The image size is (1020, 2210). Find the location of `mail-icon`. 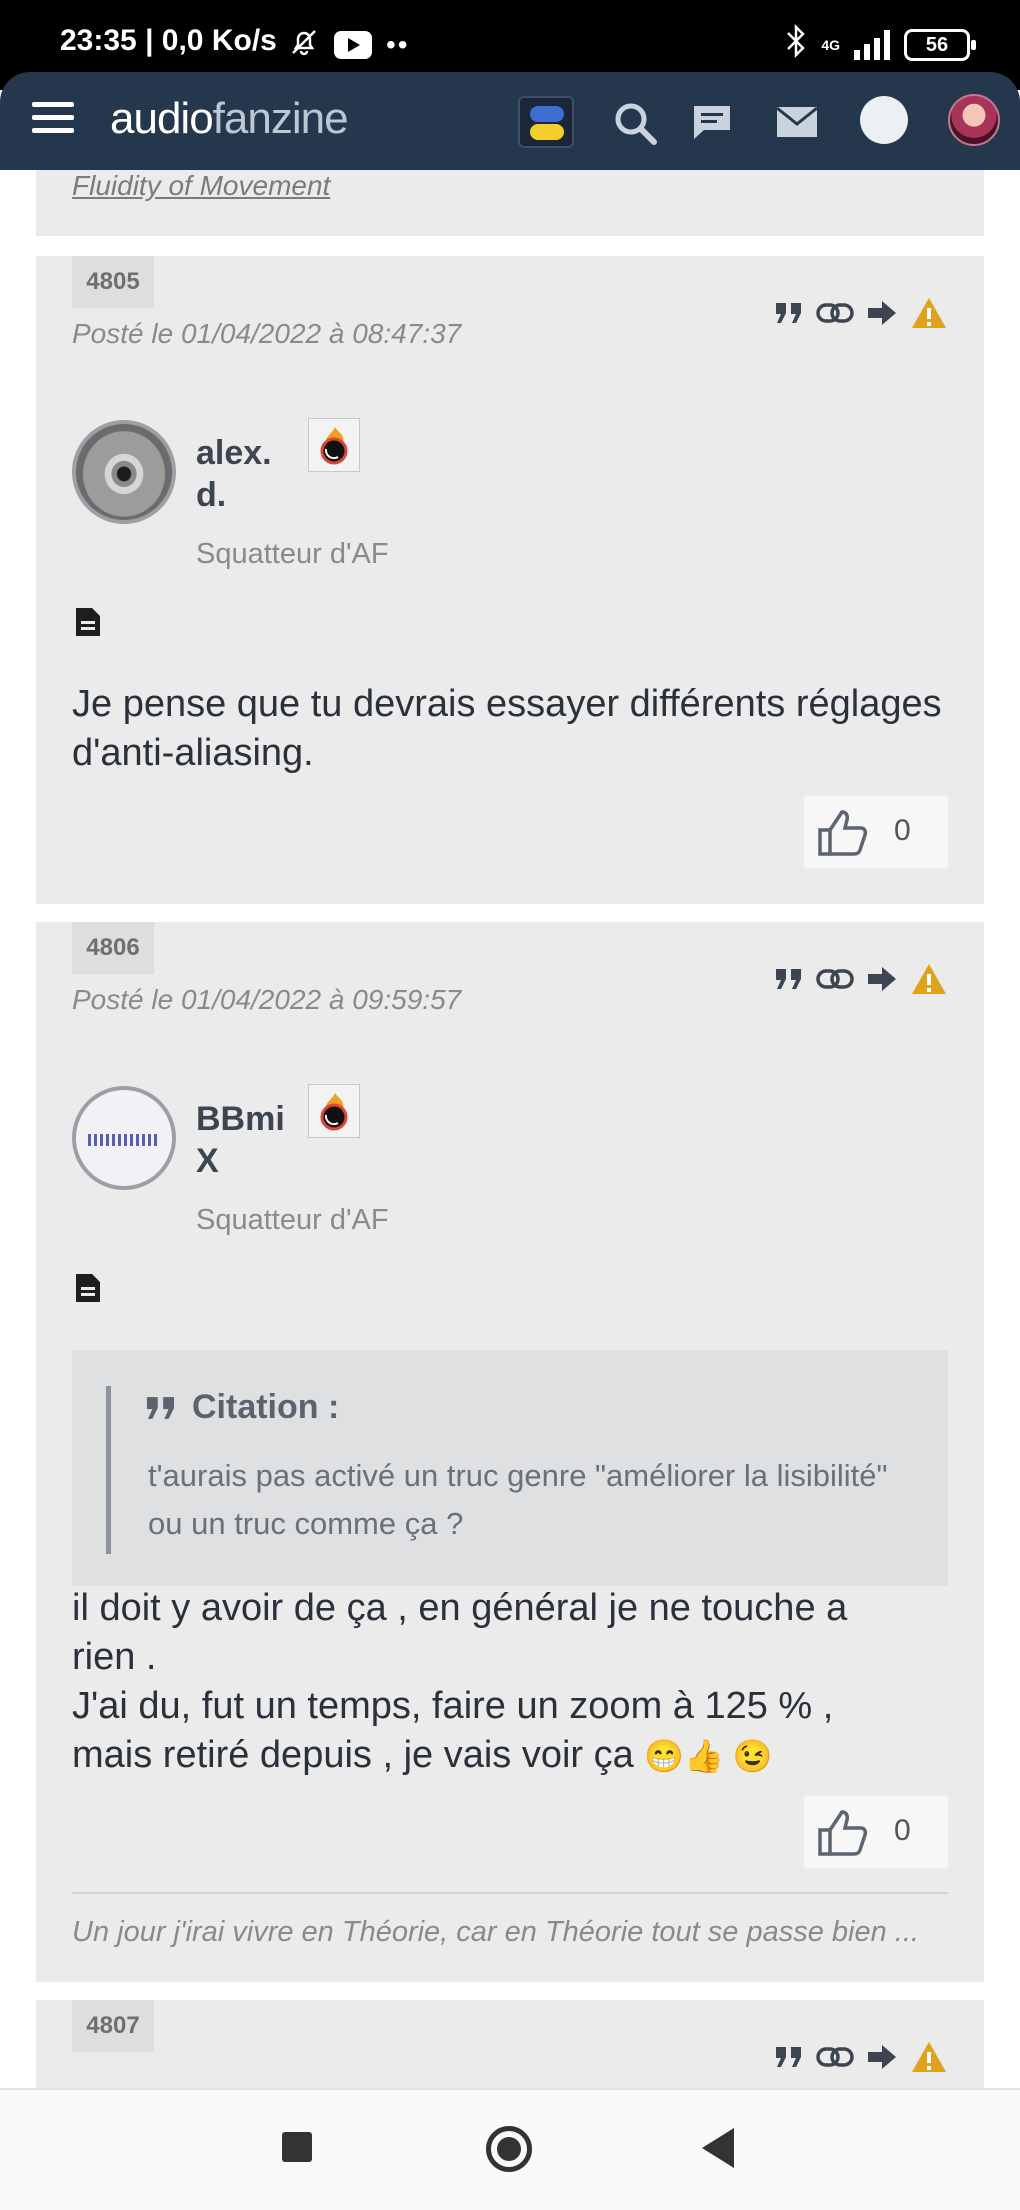

mail-icon is located at coordinates (797, 124).